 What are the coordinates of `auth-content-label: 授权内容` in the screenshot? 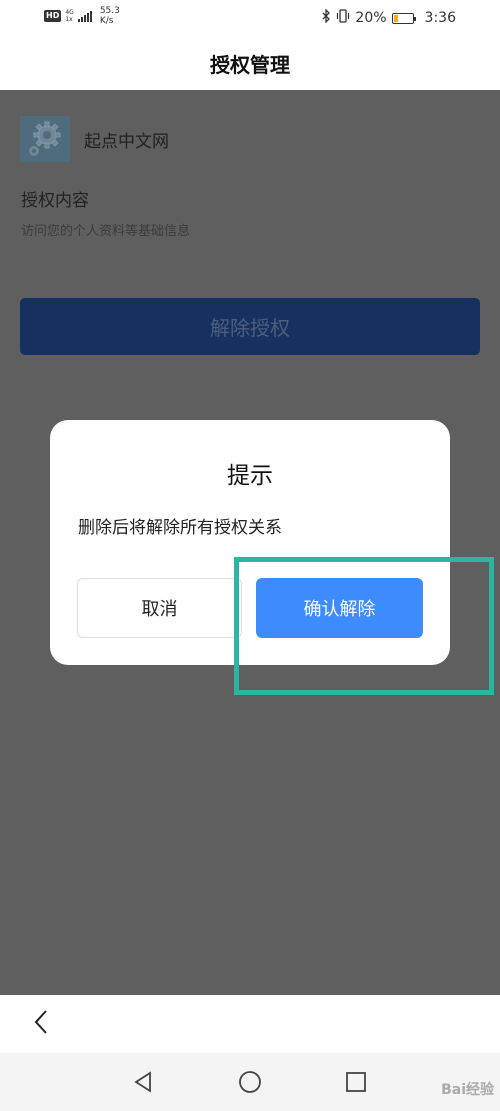 It's located at (55, 201).